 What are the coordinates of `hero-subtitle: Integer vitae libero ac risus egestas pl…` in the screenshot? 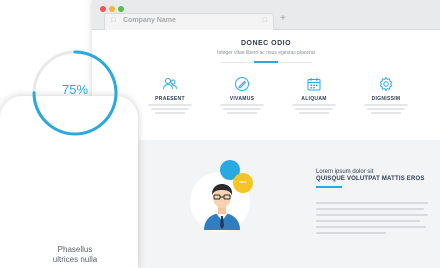 It's located at (266, 53).